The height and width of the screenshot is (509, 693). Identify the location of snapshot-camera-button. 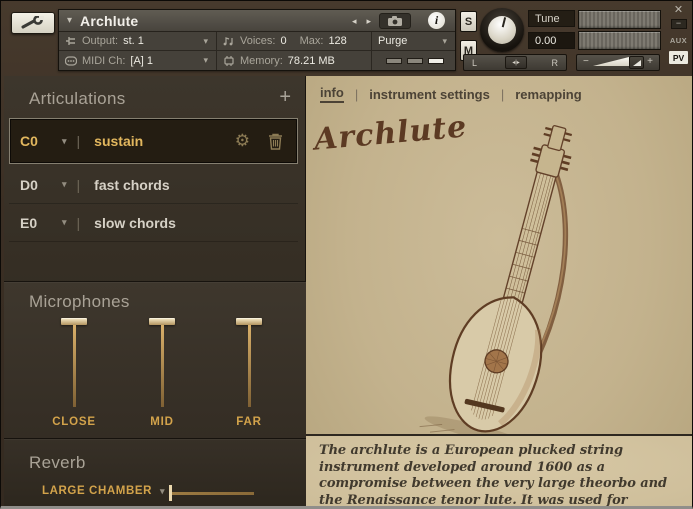
(395, 21).